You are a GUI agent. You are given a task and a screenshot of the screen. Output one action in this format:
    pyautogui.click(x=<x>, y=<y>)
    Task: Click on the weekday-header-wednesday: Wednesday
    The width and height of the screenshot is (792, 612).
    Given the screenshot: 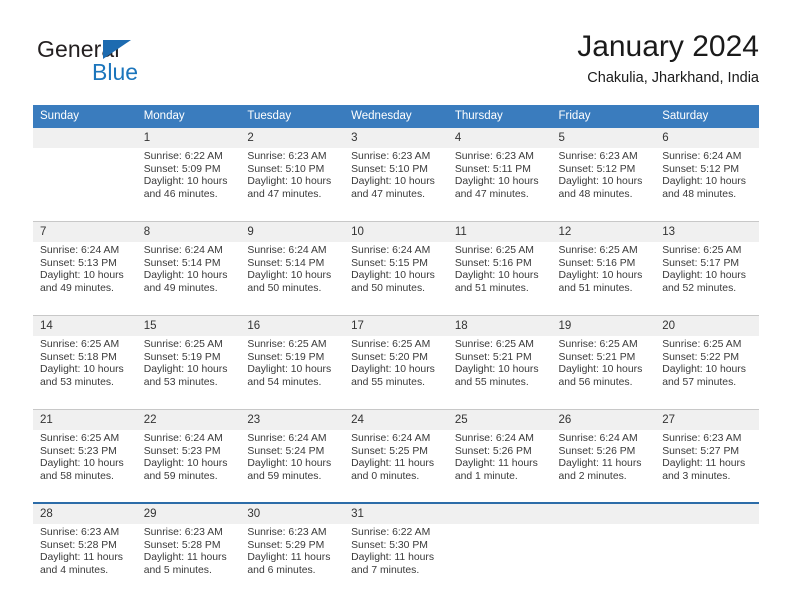 What is the action you would take?
    pyautogui.click(x=396, y=116)
    